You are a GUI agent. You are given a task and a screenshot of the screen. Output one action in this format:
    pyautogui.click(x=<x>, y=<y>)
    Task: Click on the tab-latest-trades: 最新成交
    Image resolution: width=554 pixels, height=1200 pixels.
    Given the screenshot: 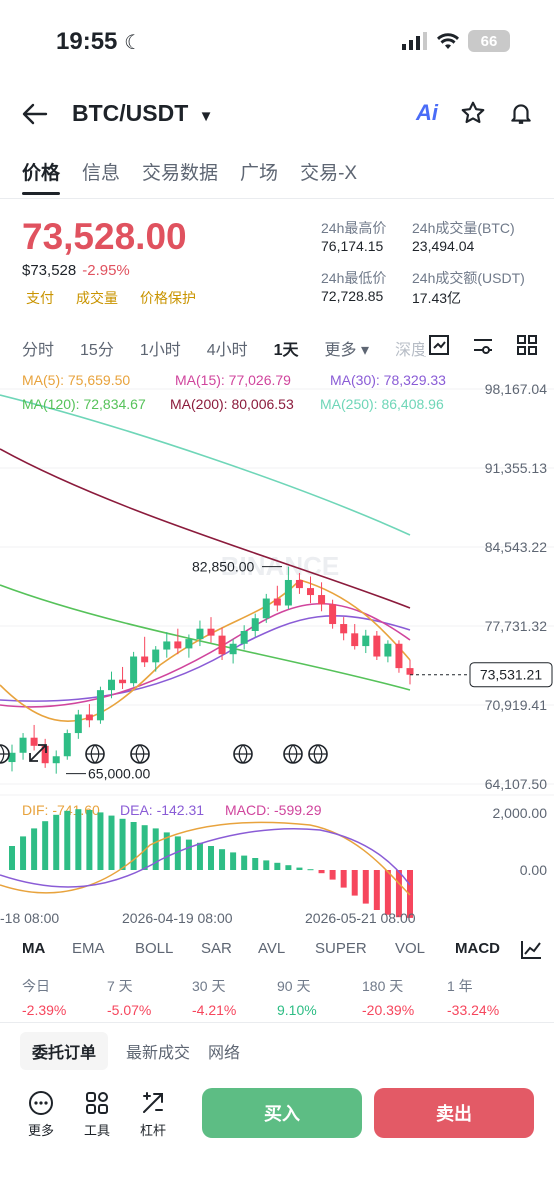 What is the action you would take?
    pyautogui.click(x=158, y=1051)
    